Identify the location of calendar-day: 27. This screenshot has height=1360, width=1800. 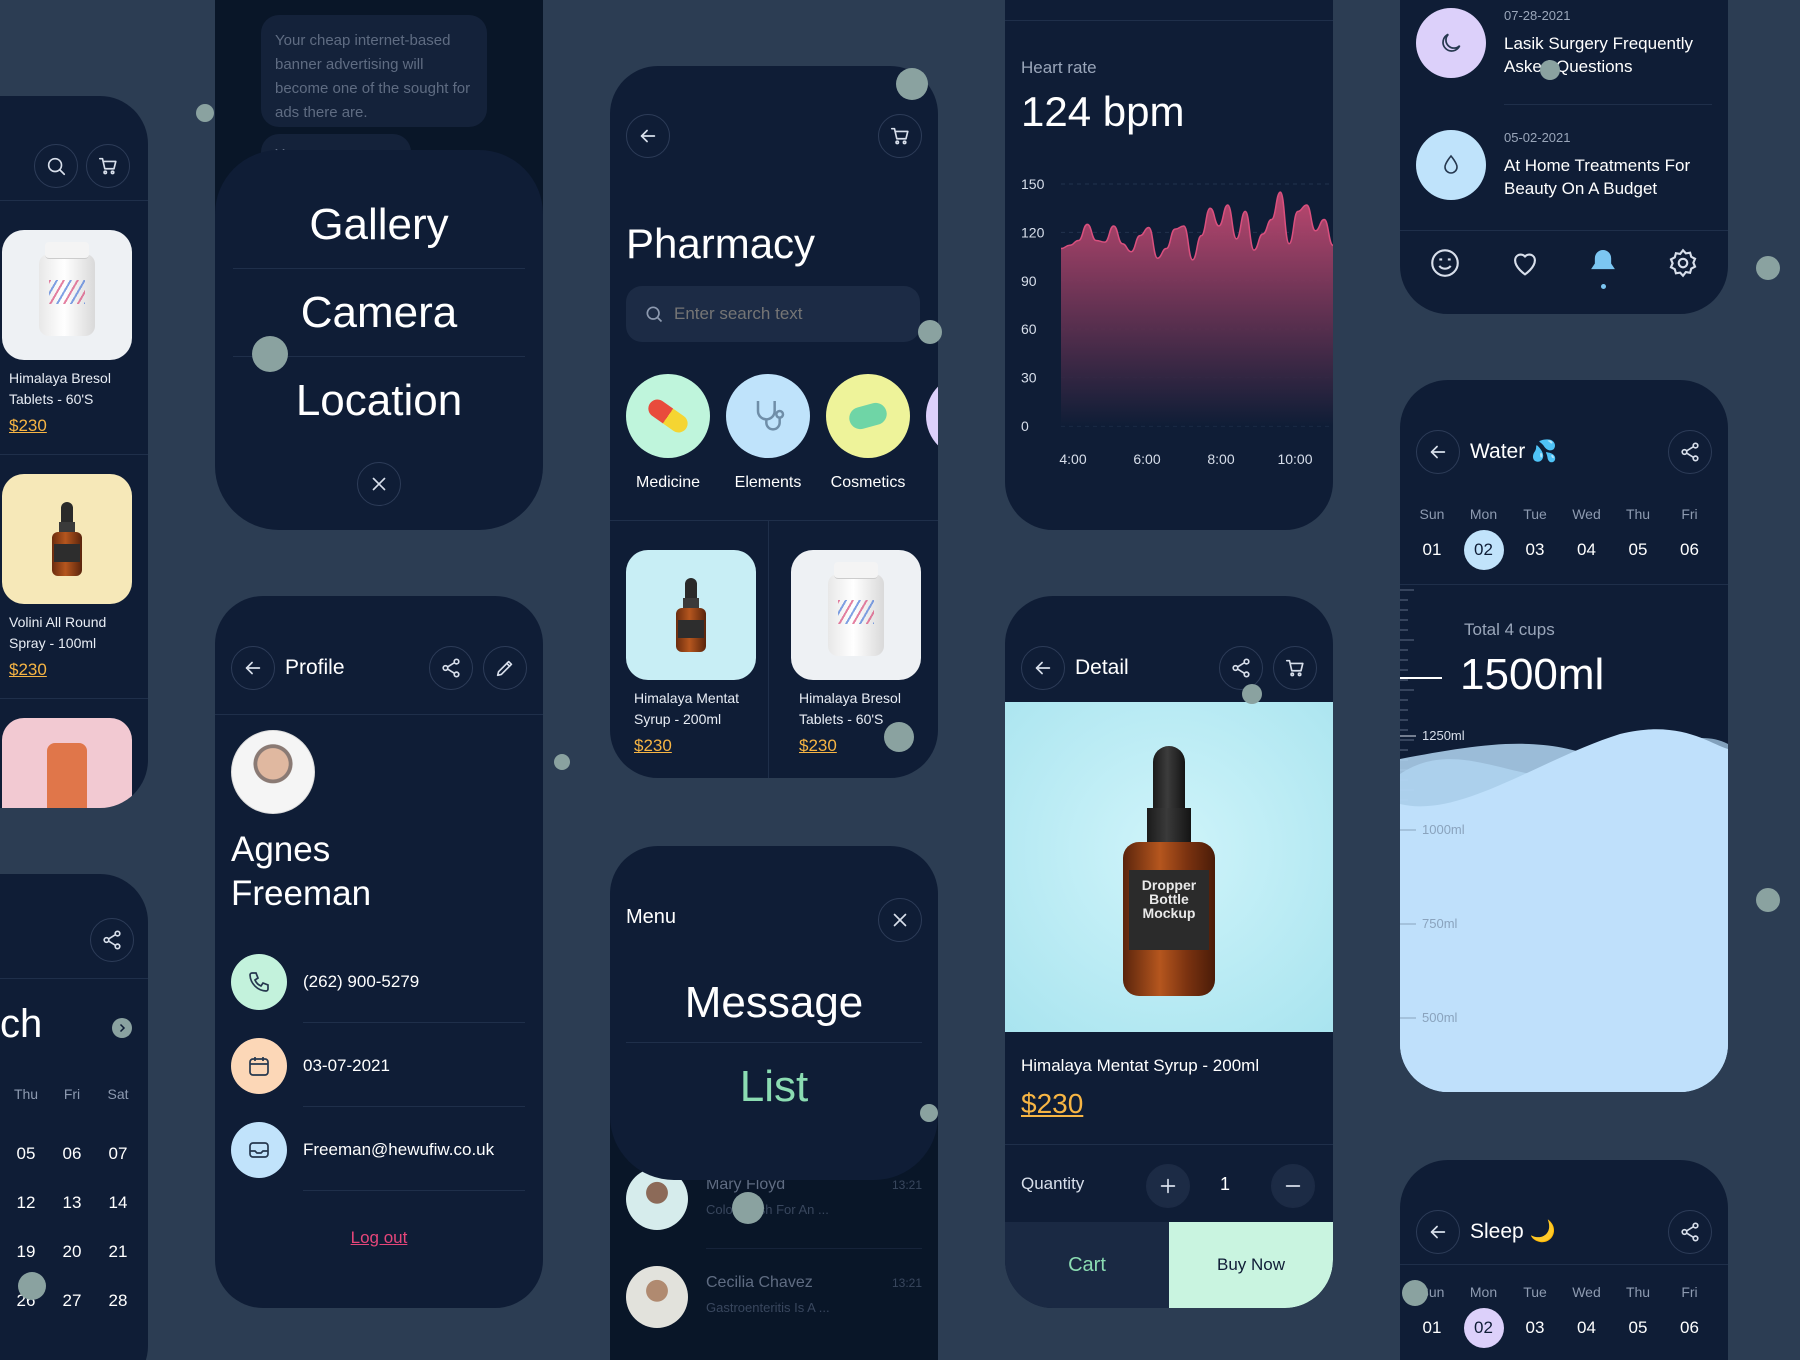
(72, 1301).